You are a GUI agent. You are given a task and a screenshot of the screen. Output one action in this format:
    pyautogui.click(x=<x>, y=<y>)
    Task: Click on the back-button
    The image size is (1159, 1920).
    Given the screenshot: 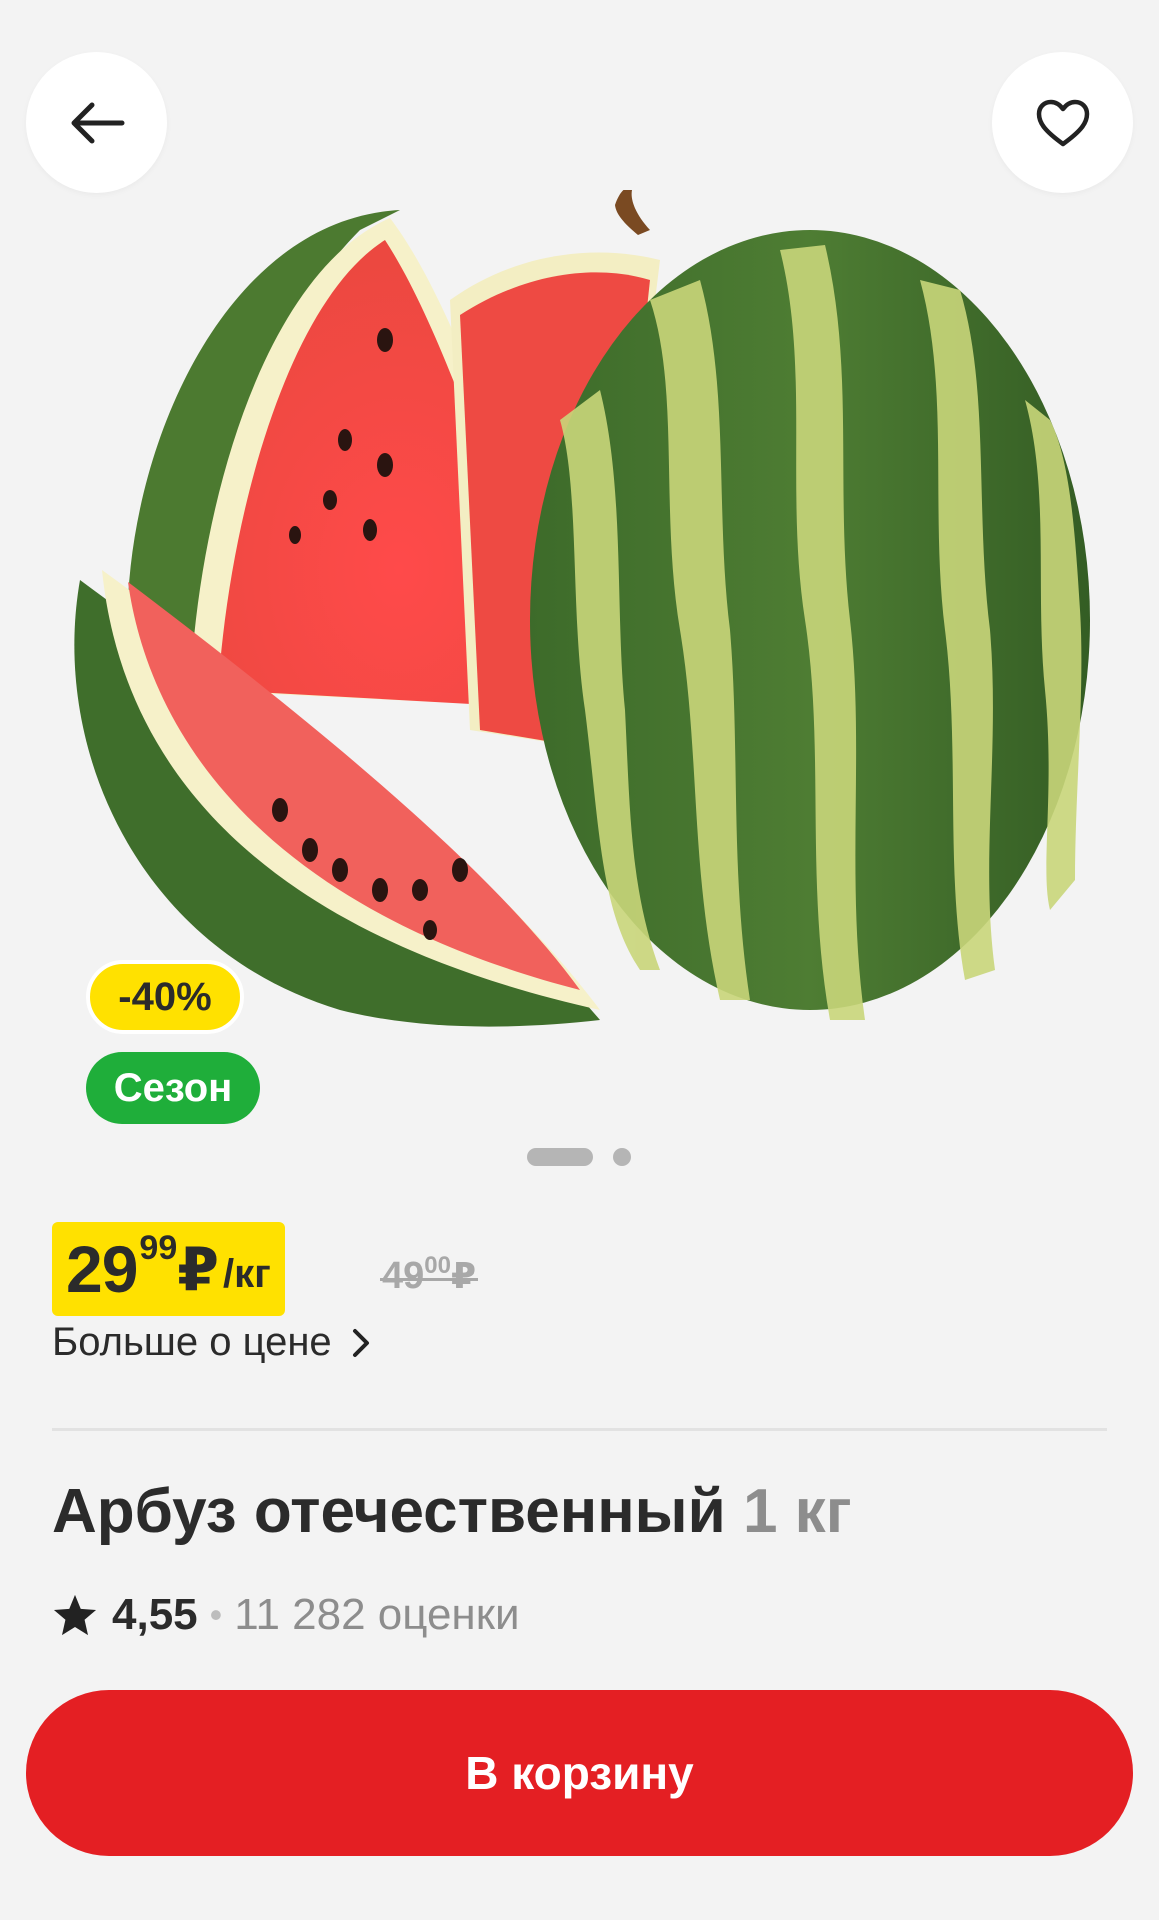 What is the action you would take?
    pyautogui.click(x=96, y=122)
    